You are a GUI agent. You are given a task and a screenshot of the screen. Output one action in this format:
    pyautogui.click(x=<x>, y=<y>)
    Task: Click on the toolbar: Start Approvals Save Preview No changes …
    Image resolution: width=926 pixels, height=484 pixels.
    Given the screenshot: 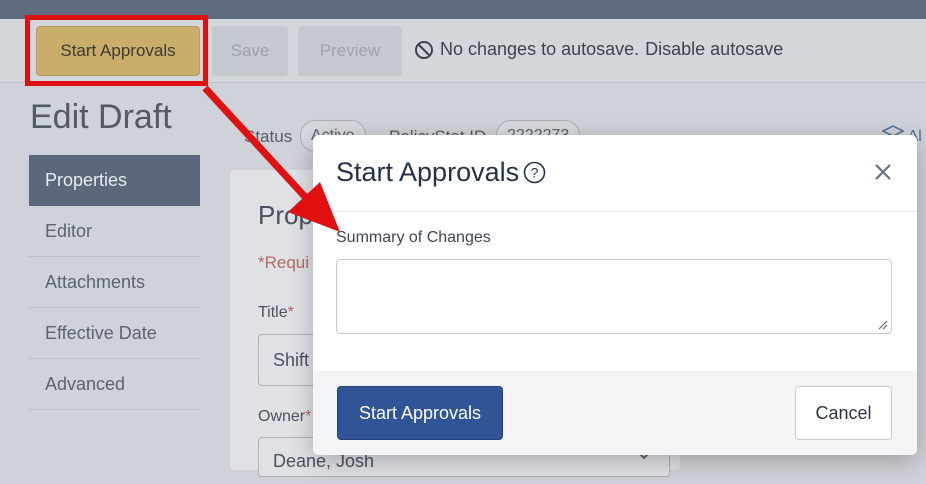 What is the action you would take?
    pyautogui.click(x=463, y=51)
    